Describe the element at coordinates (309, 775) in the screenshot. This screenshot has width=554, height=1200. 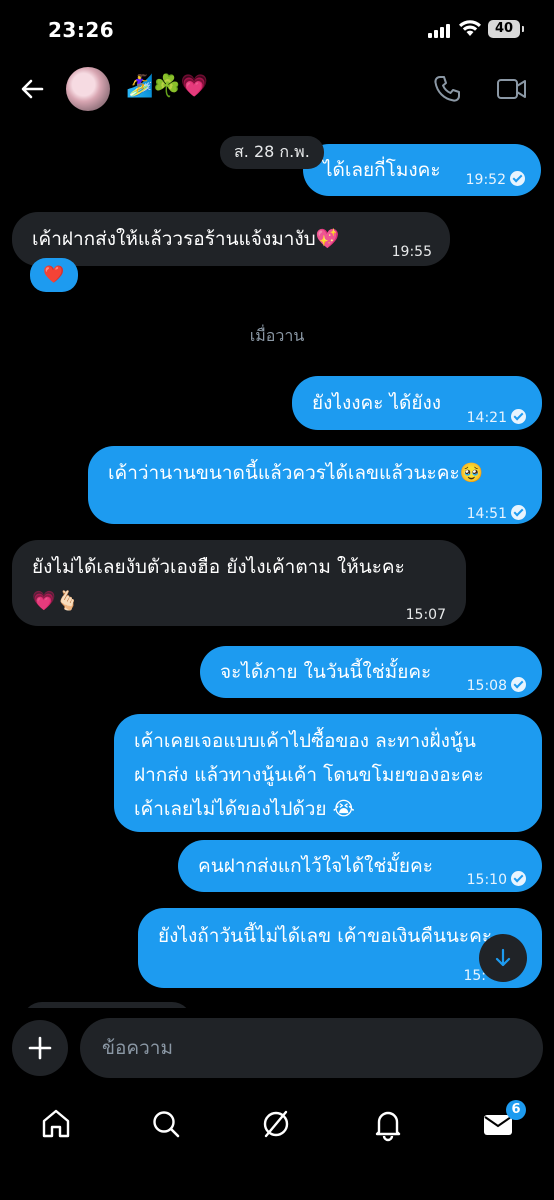
I see `message-text-line: ฝากส่ง แล้วทางนู้นเค้า โดนขโมยของอะคะ` at that location.